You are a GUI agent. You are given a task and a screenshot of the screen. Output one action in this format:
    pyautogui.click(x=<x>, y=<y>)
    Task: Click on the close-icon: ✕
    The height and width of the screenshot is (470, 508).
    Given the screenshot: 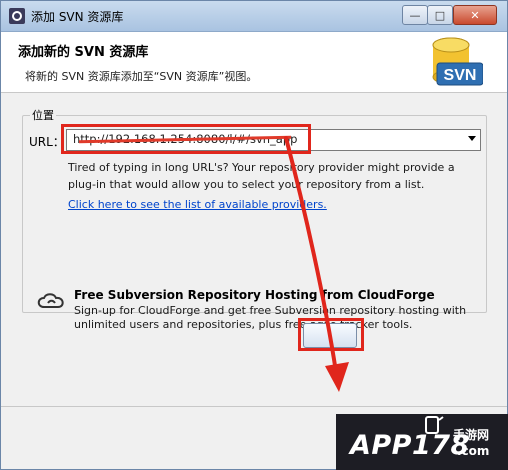 What is the action you would take?
    pyautogui.click(x=475, y=15)
    